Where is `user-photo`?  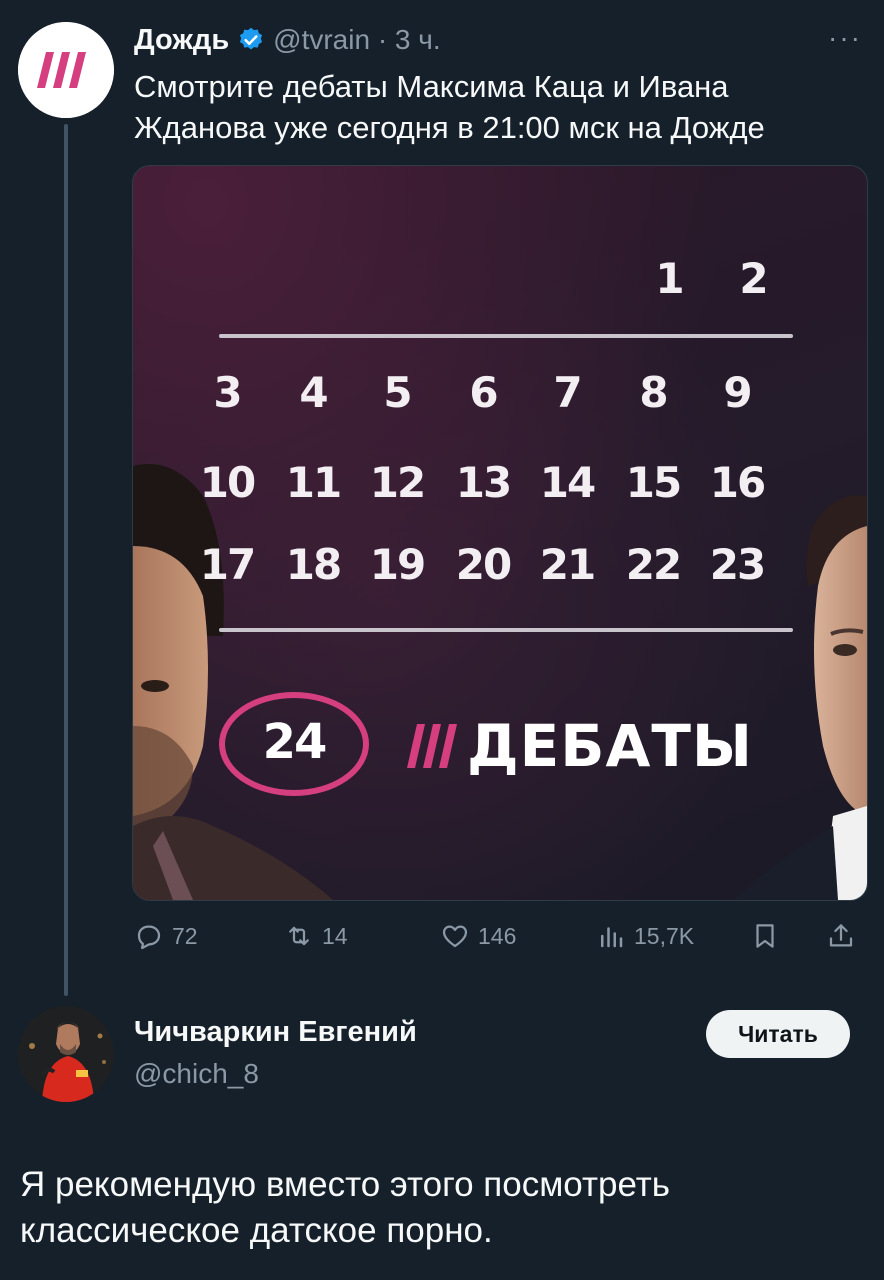 user-photo is located at coordinates (66, 1054).